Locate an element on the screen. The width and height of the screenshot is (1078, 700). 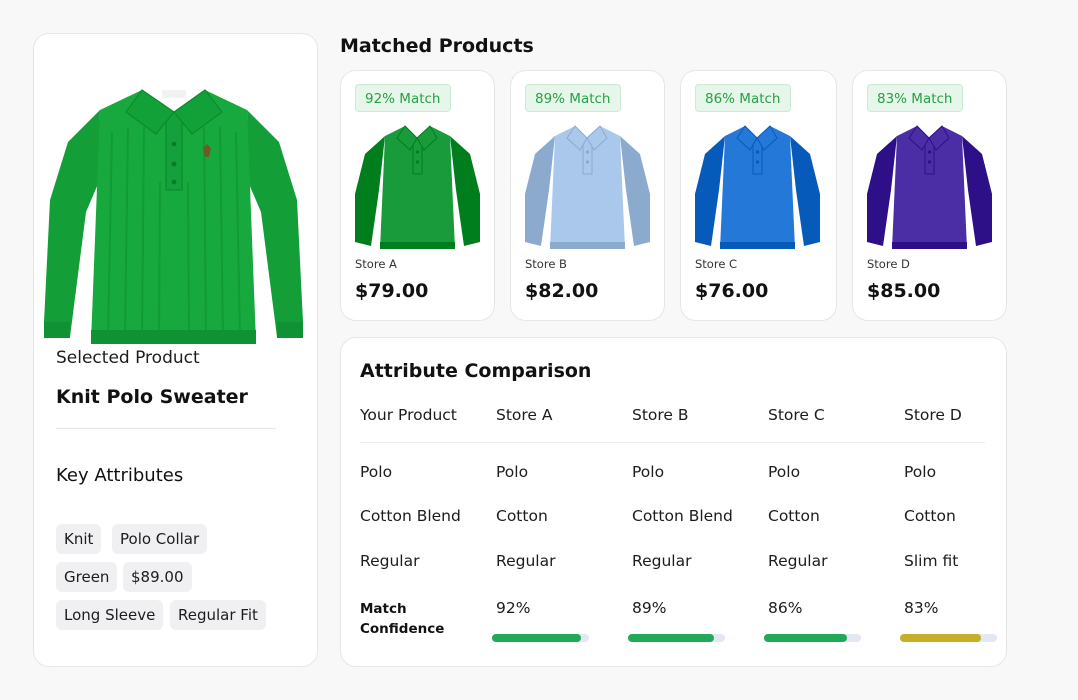
selected-product-image is located at coordinates (173, 216).